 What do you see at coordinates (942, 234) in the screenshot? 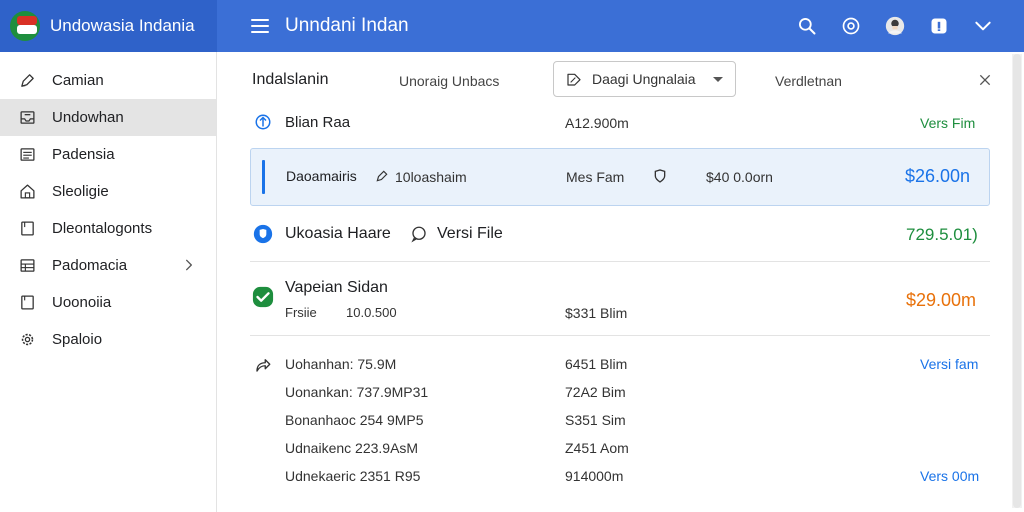
I see `item-total: 729.5.01)` at bounding box center [942, 234].